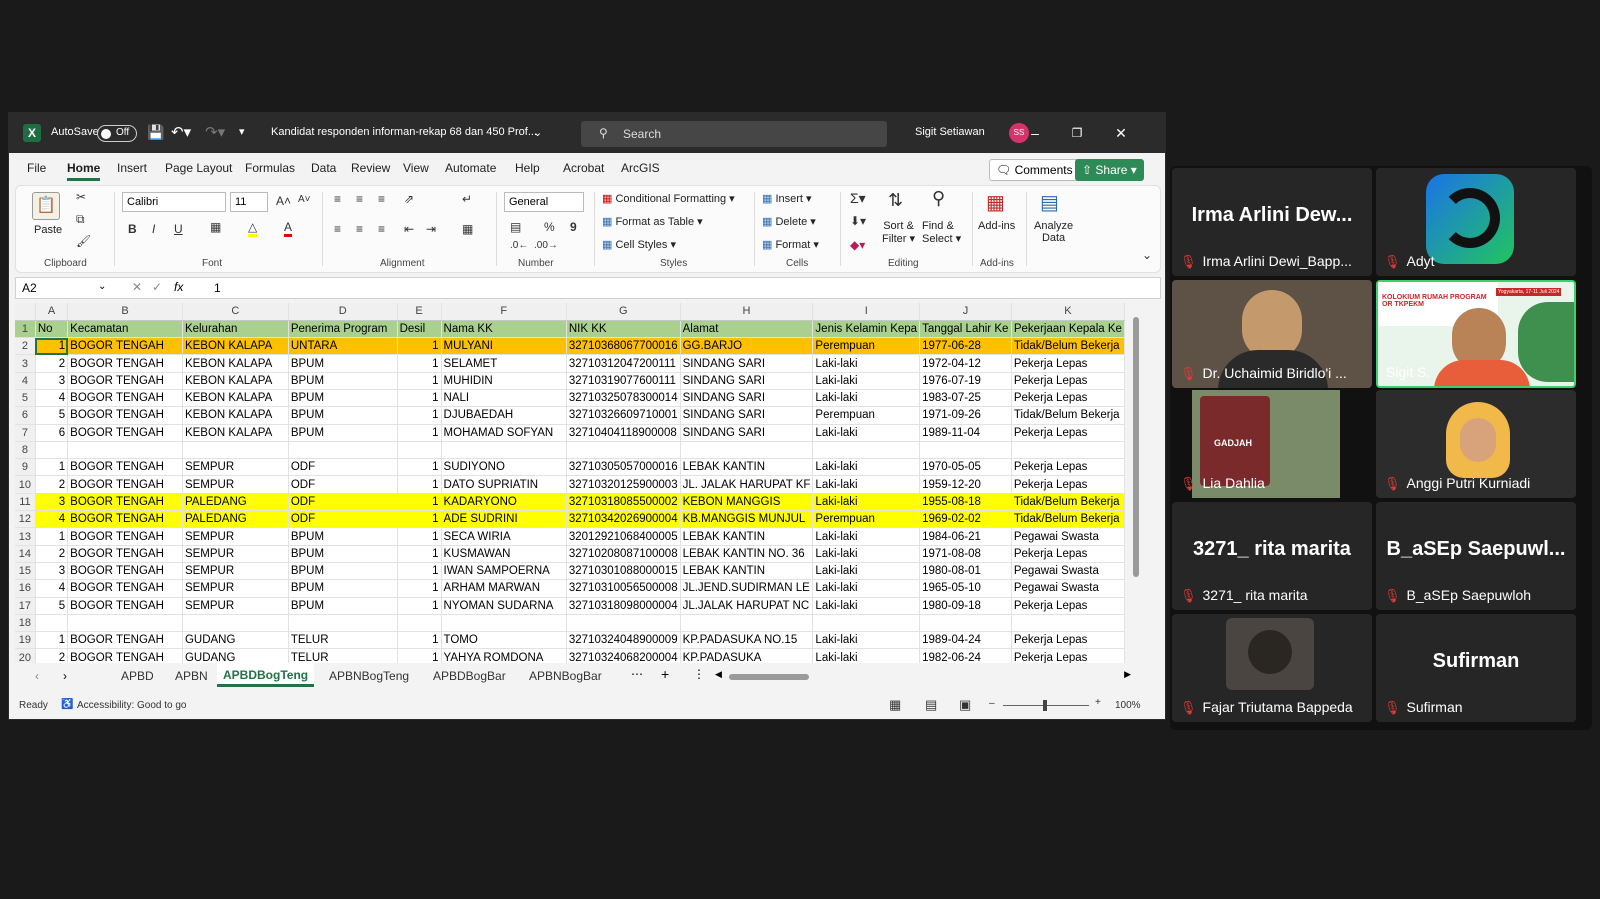 The height and width of the screenshot is (899, 1600). I want to click on sheet-options-icon: ⋮, so click(699, 674).